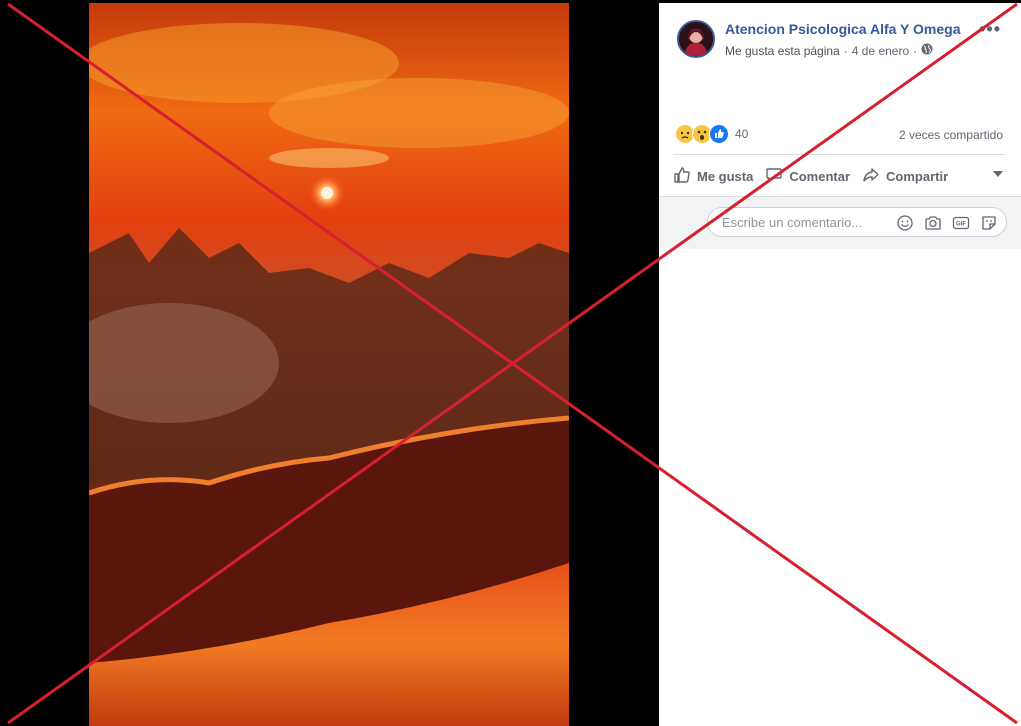  Describe the element at coordinates (917, 176) in the screenshot. I see `share-label: Compartir` at that location.